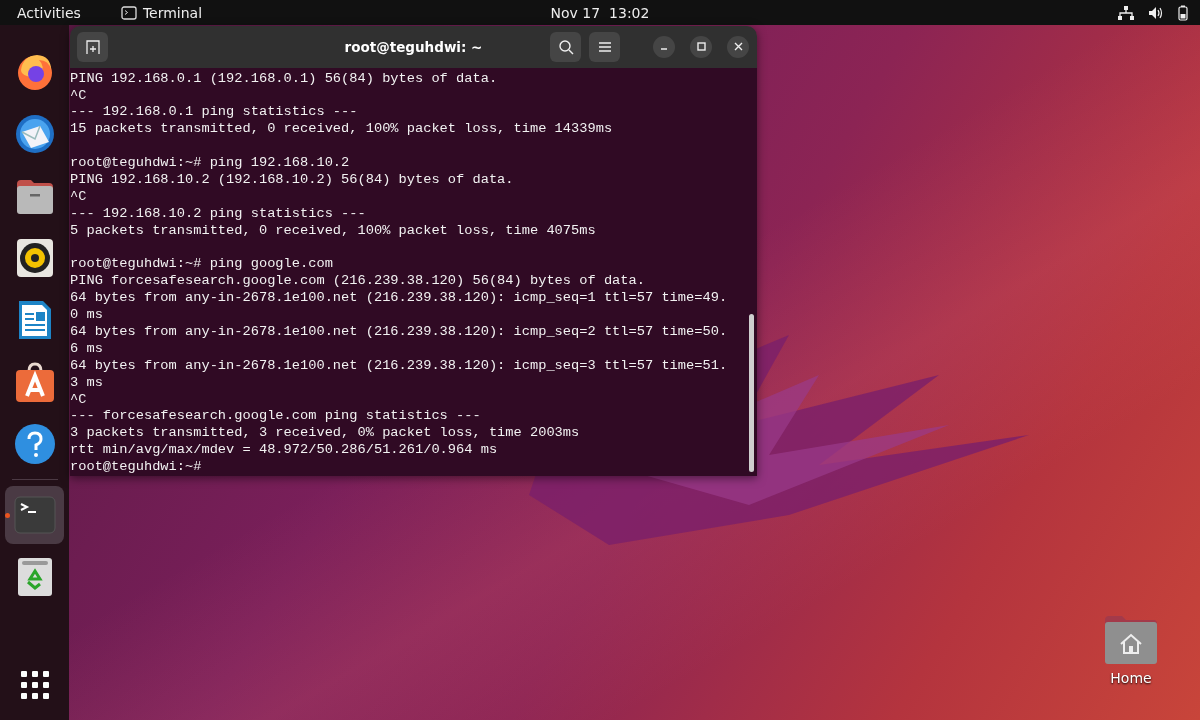  Describe the element at coordinates (751, 392) in the screenshot. I see `scrollbar` at that location.